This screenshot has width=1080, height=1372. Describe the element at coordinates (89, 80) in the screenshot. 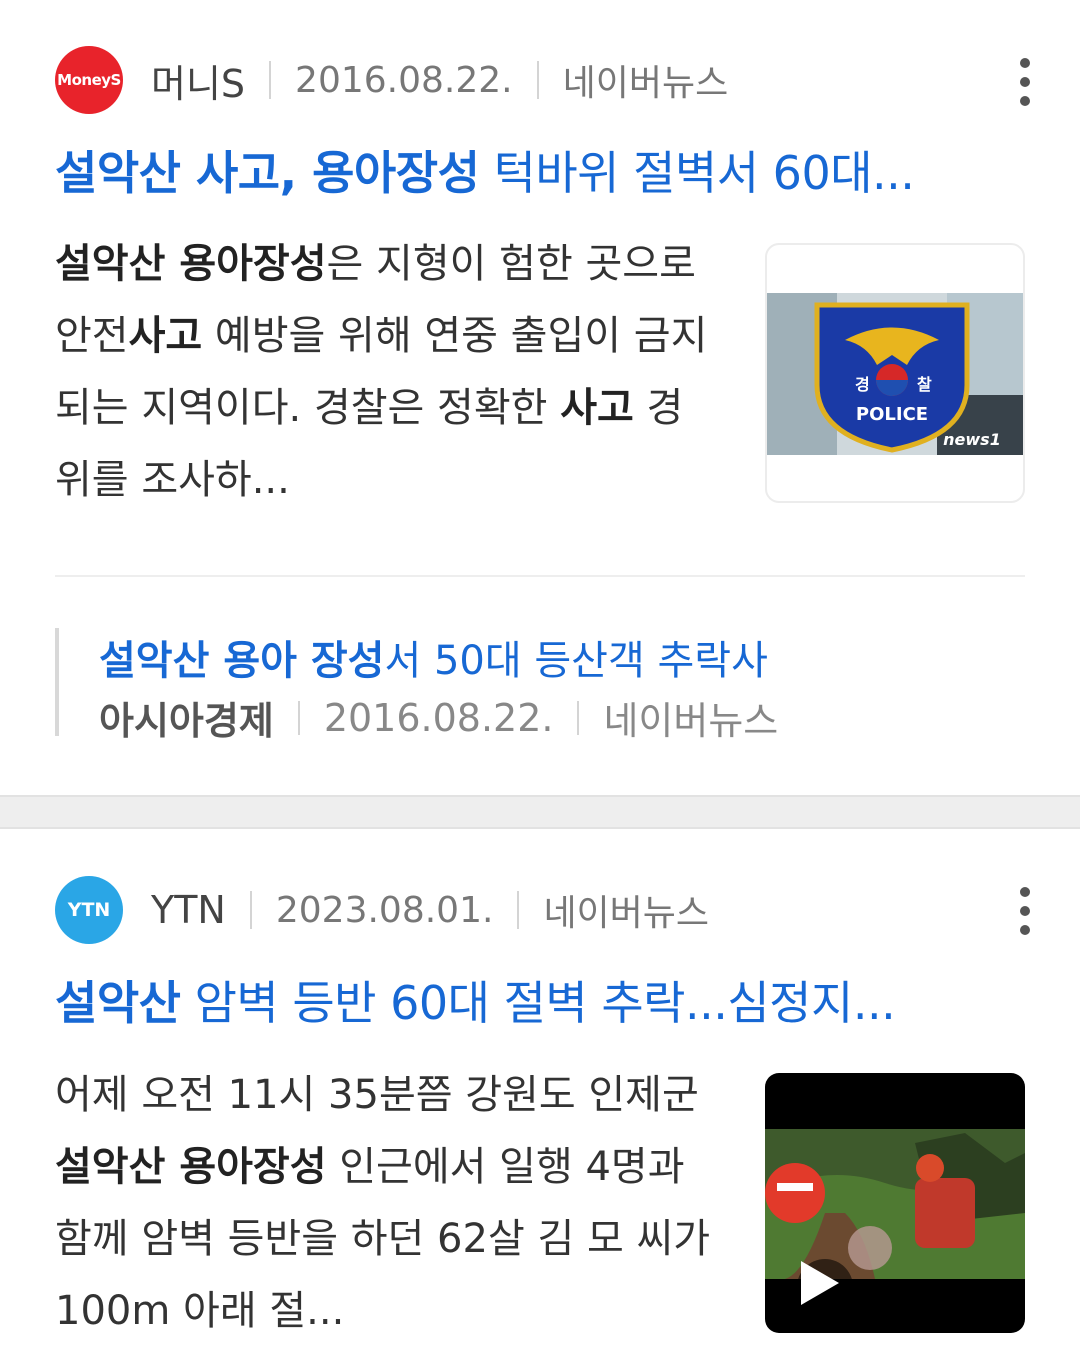

I see `press-logo: MoneyS` at that location.